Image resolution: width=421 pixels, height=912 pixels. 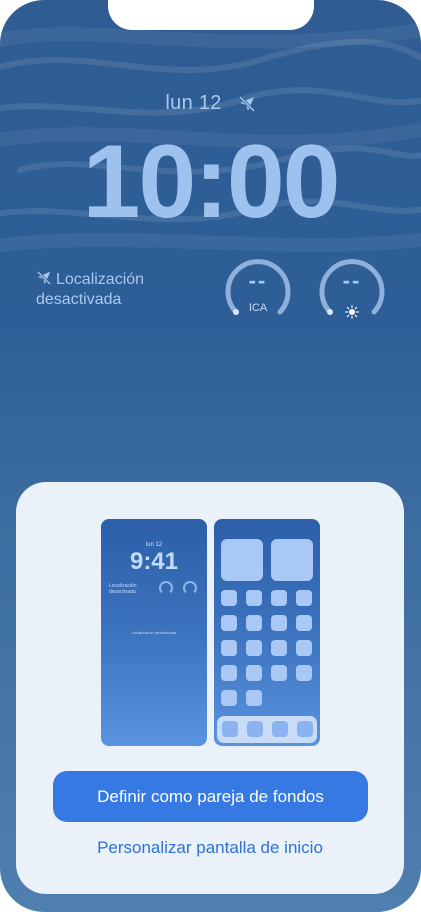 What do you see at coordinates (79, 299) in the screenshot?
I see `location-line2: desactivada` at bounding box center [79, 299].